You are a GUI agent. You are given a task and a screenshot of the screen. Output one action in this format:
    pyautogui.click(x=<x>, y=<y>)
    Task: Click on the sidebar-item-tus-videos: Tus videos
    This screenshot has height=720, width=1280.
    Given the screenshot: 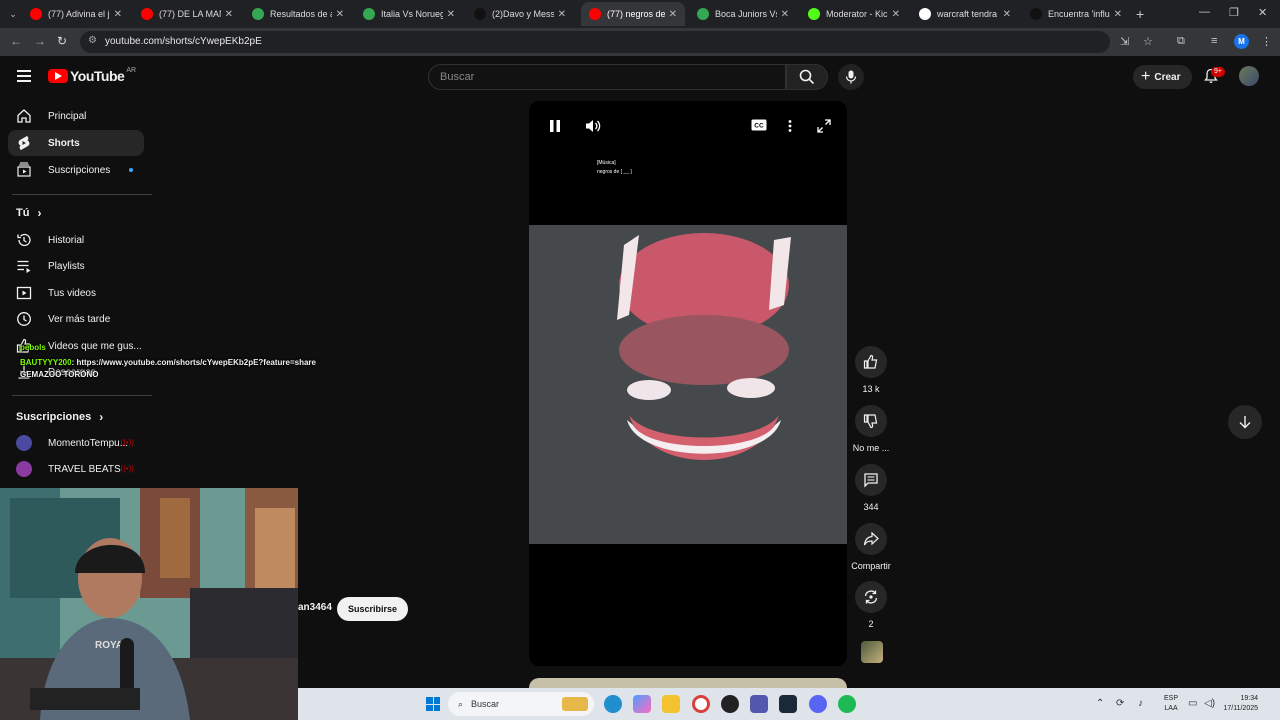 What is the action you would take?
    pyautogui.click(x=76, y=293)
    